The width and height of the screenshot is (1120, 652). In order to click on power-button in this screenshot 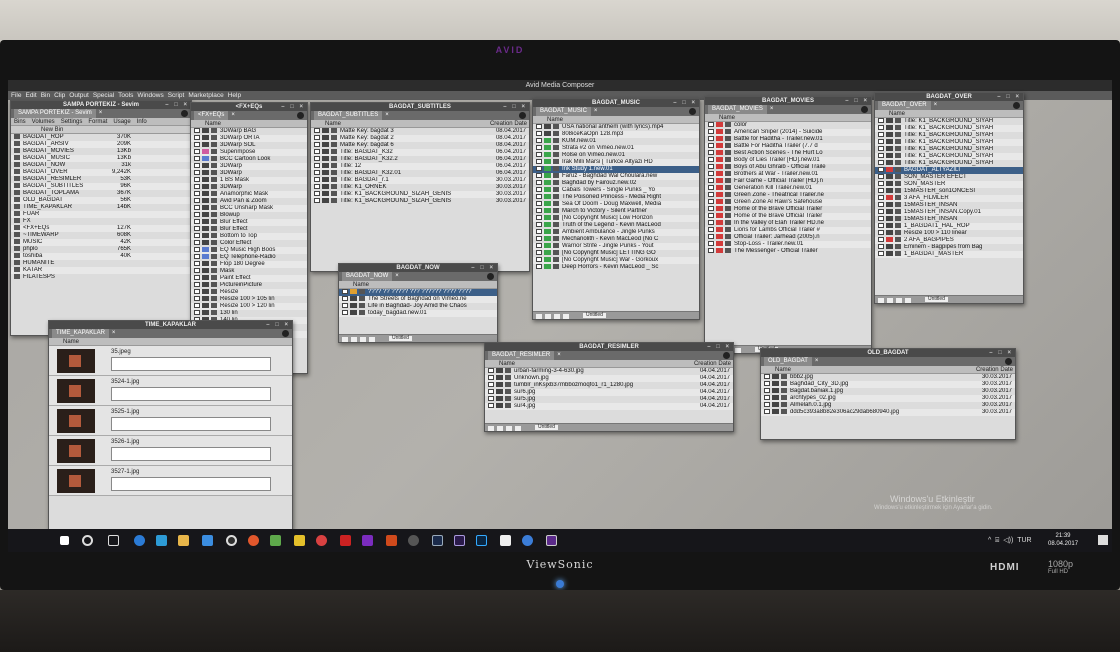, I will do `click(560, 584)`.